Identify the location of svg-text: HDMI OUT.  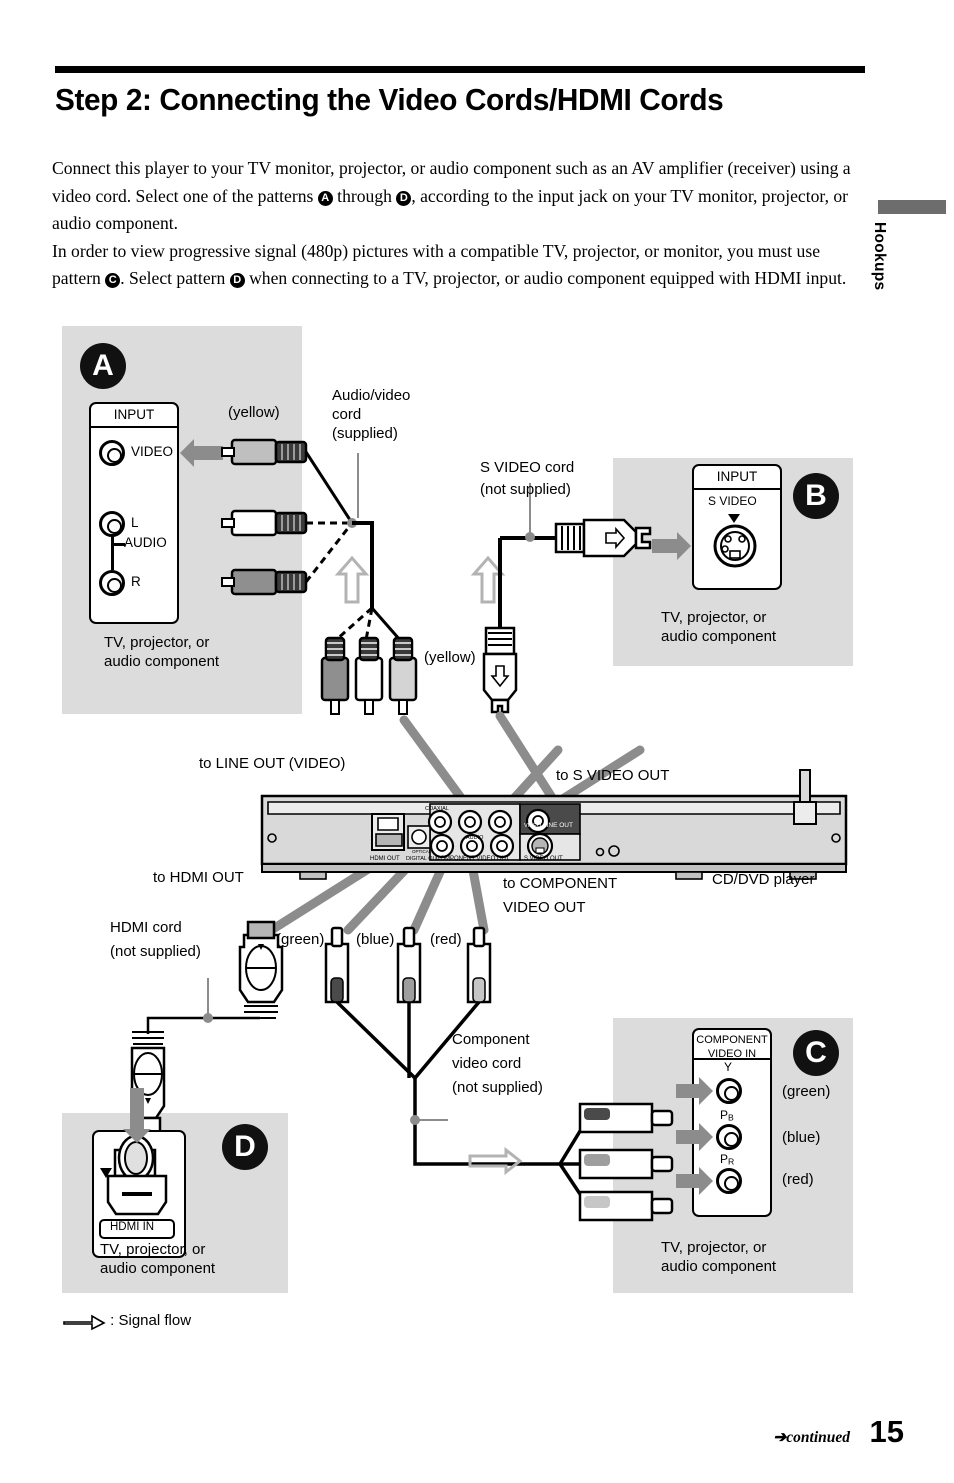
(385, 859).